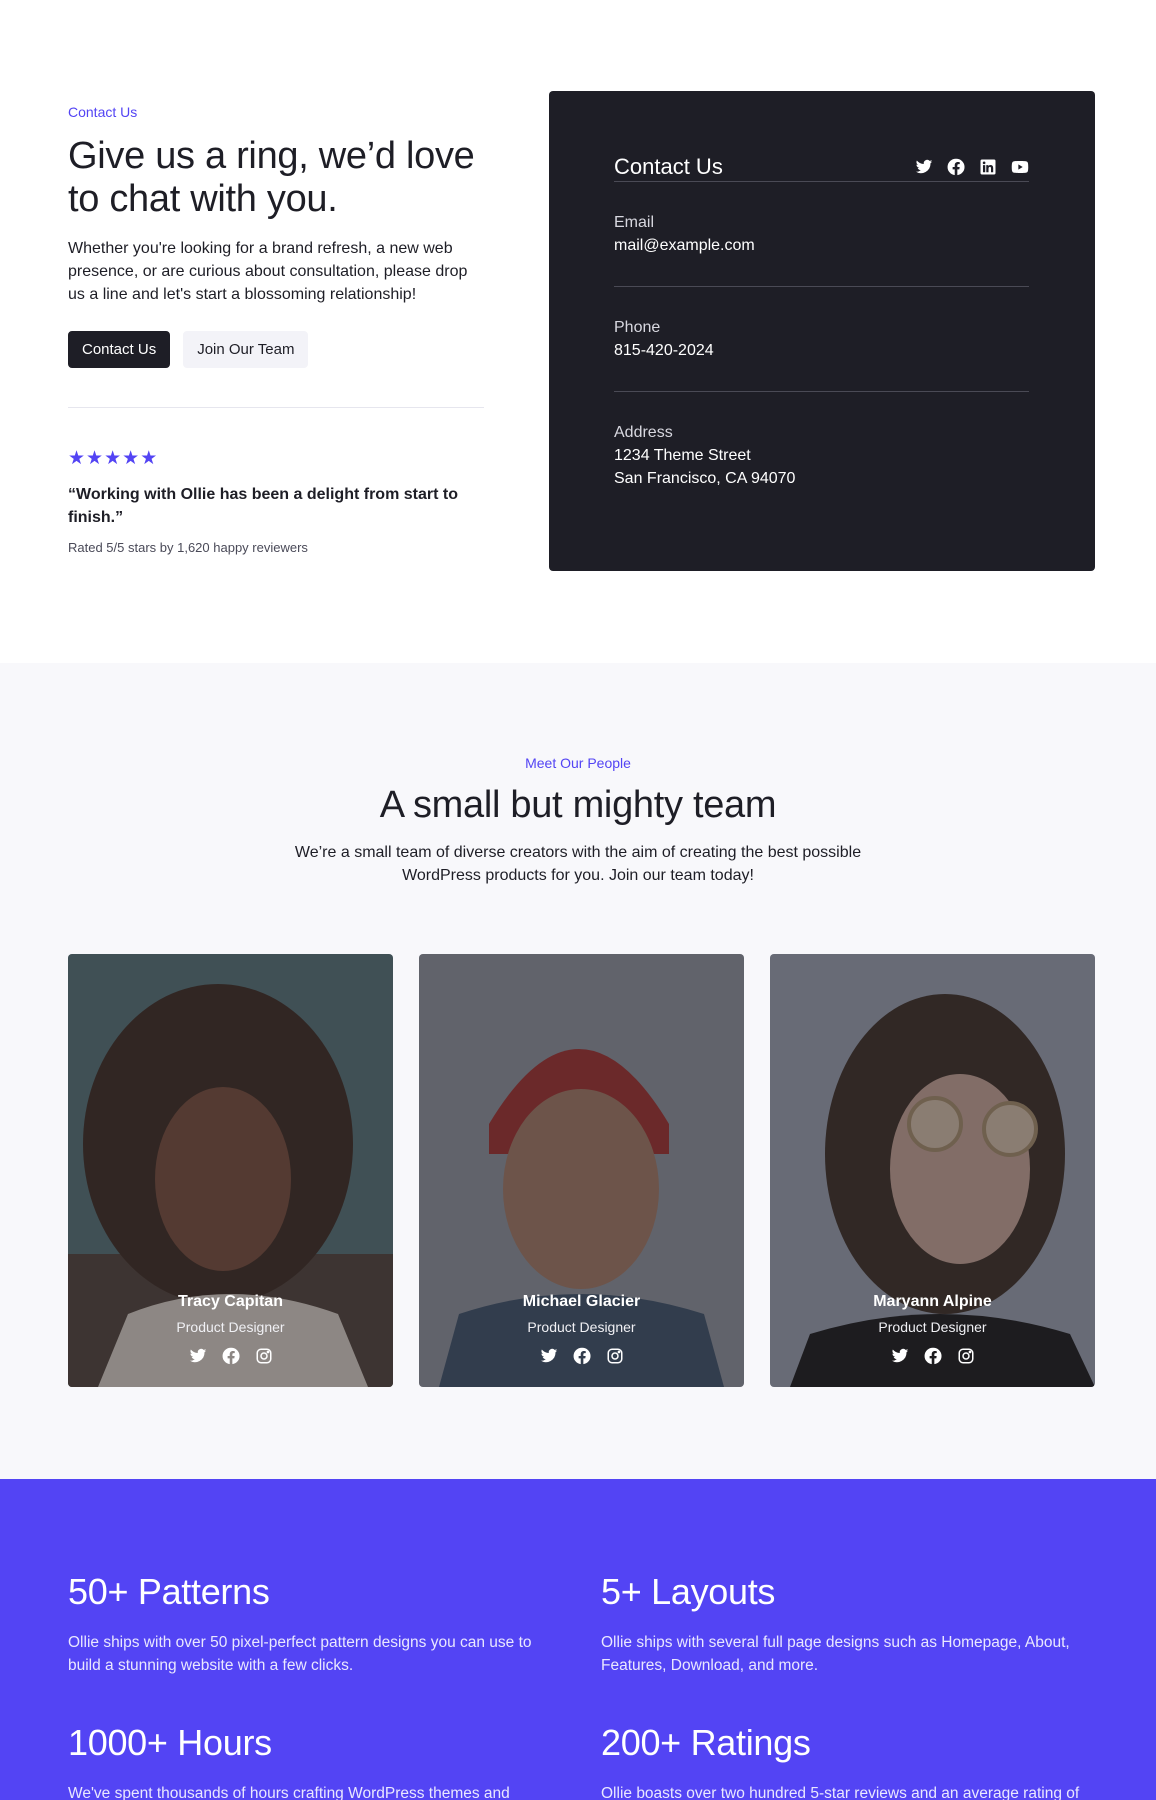 The height and width of the screenshot is (1800, 1156). Describe the element at coordinates (119, 349) in the screenshot. I see `contact-us-button: Contact Us` at that location.